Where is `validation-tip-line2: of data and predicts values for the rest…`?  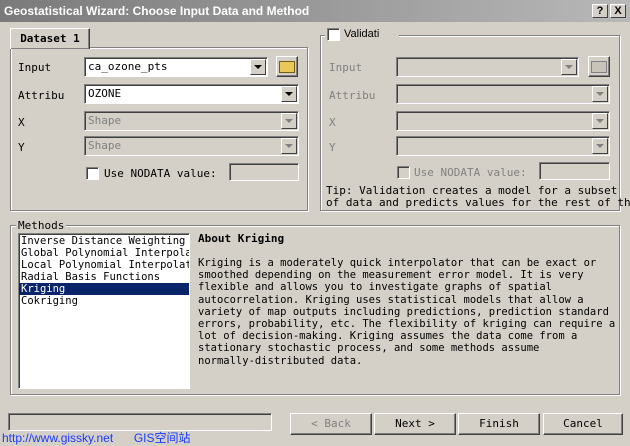
validation-tip-line2: of data and predicts values for the rest… is located at coordinates (478, 202).